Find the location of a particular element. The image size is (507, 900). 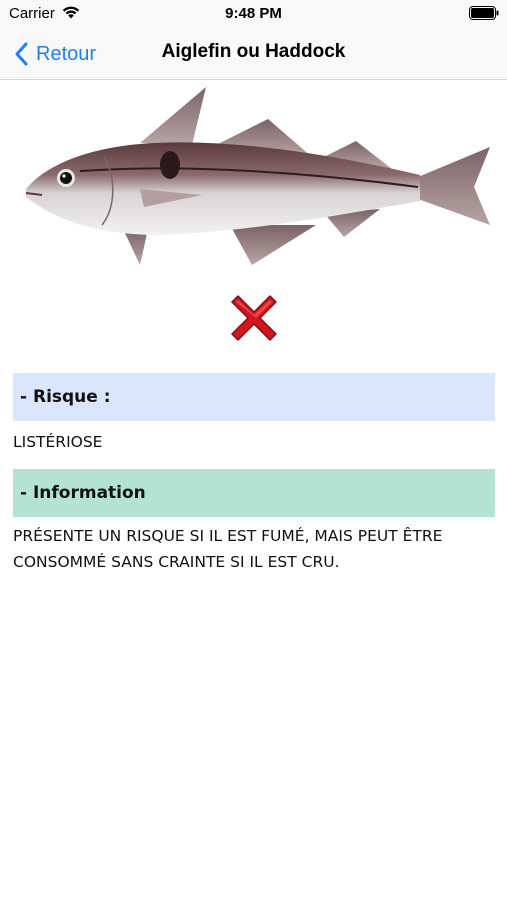

information-section-header: - Information is located at coordinates (254, 493).